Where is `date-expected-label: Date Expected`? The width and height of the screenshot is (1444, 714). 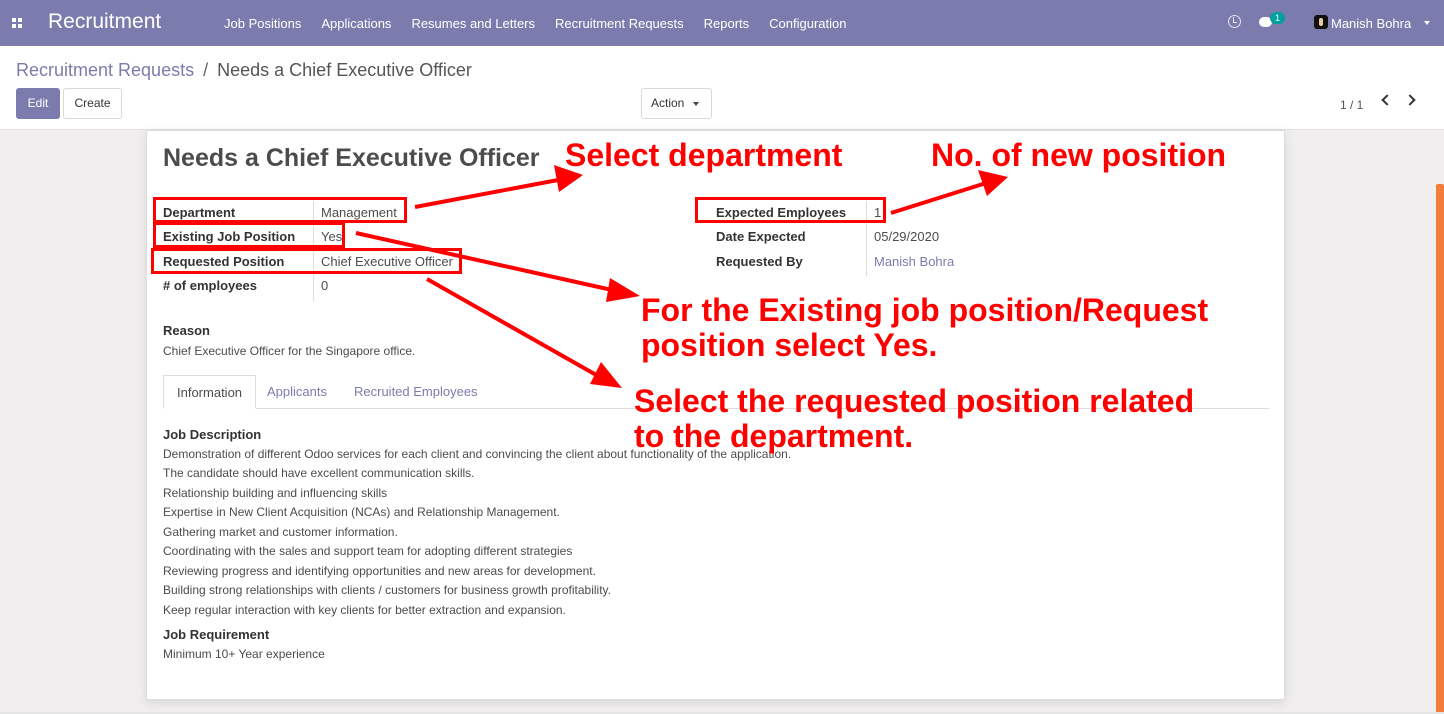 date-expected-label: Date Expected is located at coordinates (761, 236).